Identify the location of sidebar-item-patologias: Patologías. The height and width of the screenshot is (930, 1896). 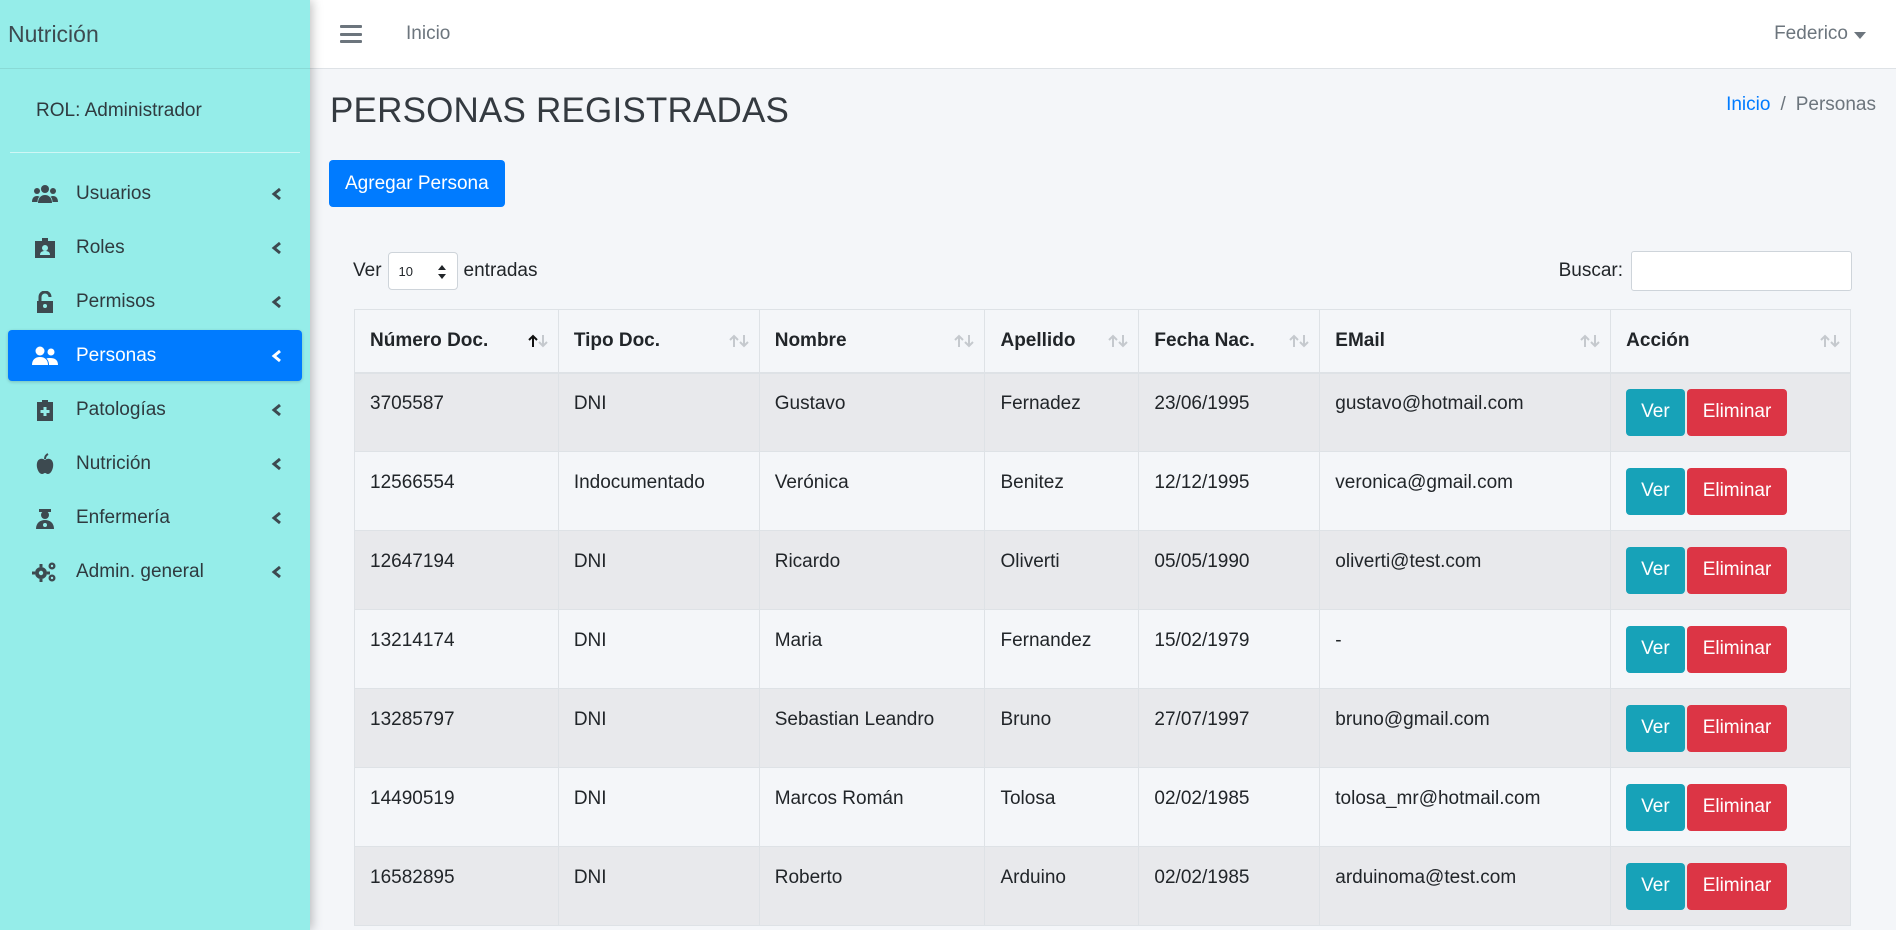
(155, 409).